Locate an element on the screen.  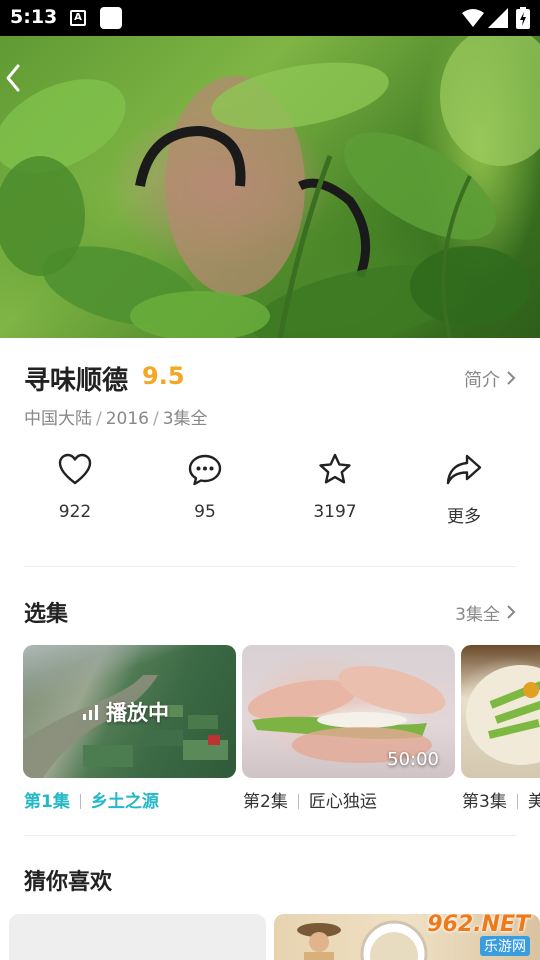
favorite-count: 3197 is located at coordinates (335, 512).